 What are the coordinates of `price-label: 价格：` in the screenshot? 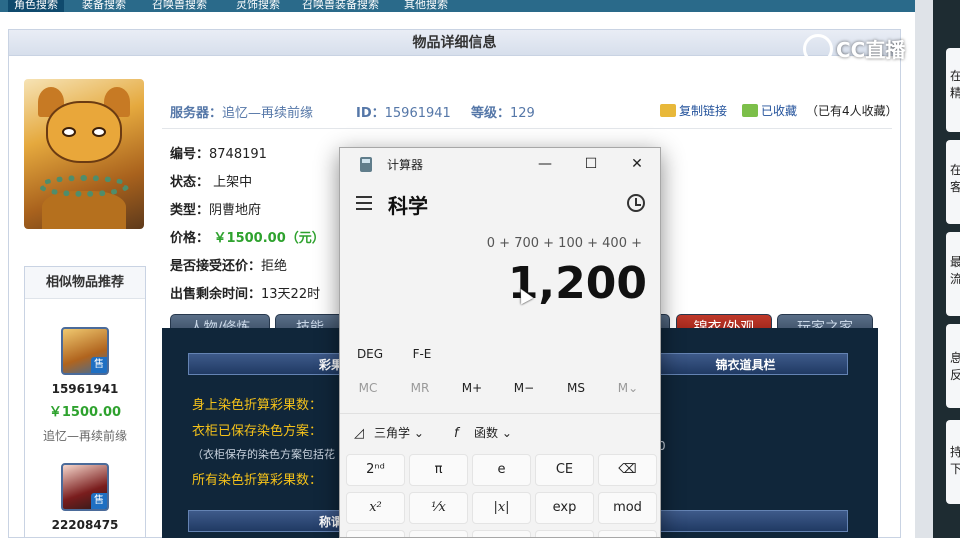 It's located at (190, 238).